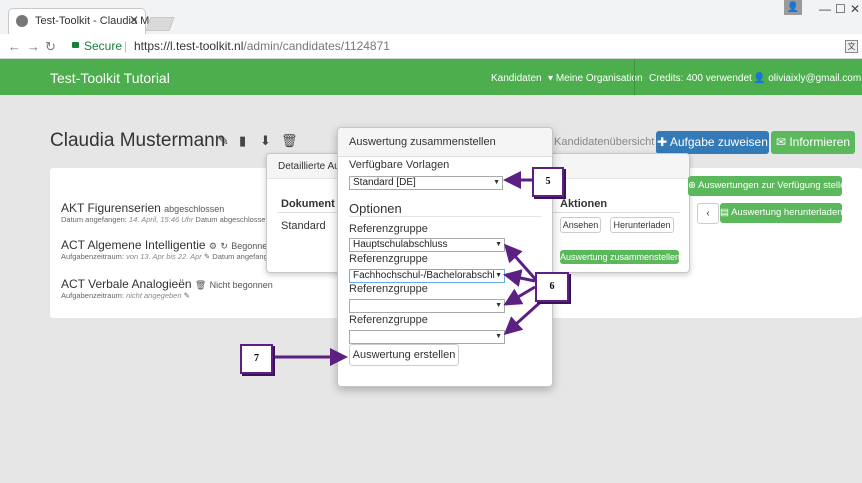  Describe the element at coordinates (256, 359) in the screenshot. I see `callout-7: 7` at that location.